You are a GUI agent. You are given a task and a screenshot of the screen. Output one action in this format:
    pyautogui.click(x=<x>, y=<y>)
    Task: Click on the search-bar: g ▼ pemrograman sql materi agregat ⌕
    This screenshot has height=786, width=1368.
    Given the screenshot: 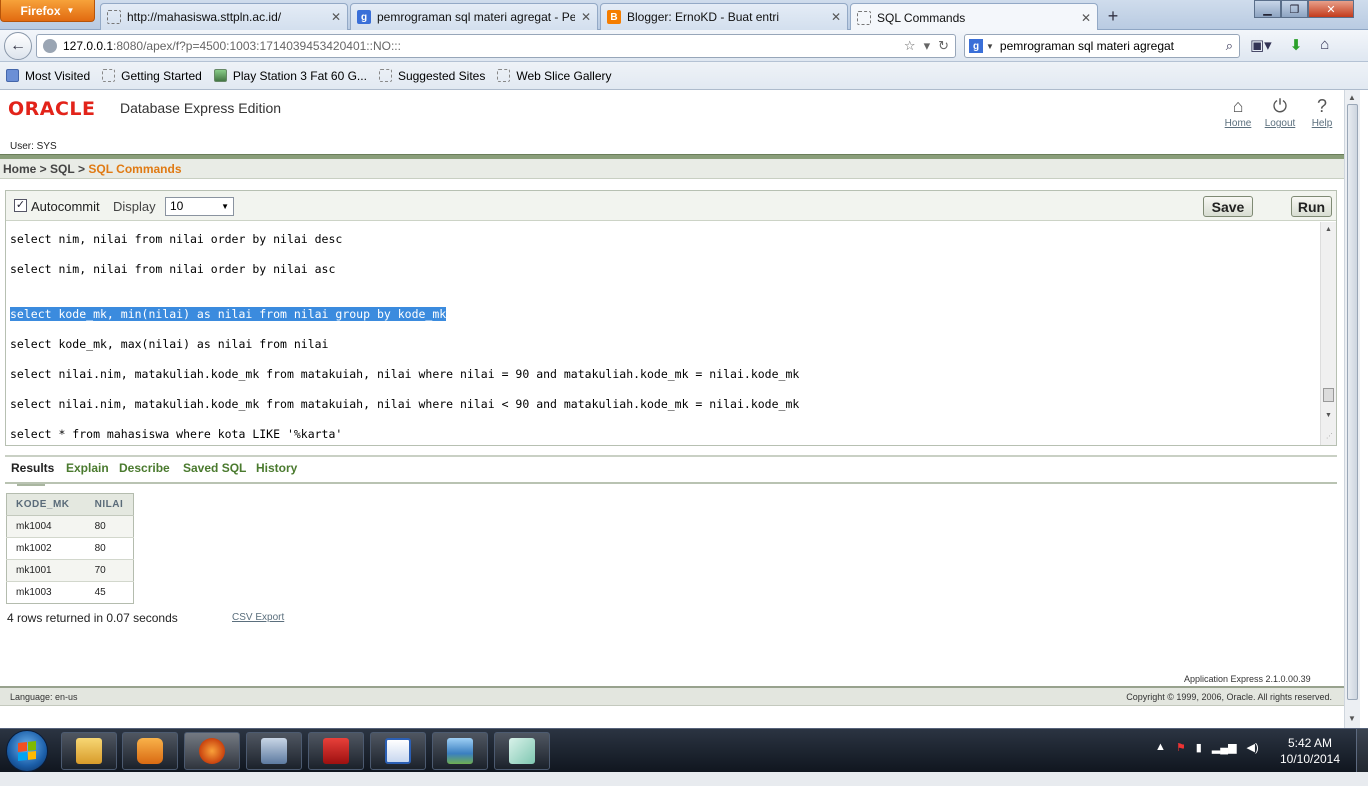 What is the action you would take?
    pyautogui.click(x=1102, y=46)
    